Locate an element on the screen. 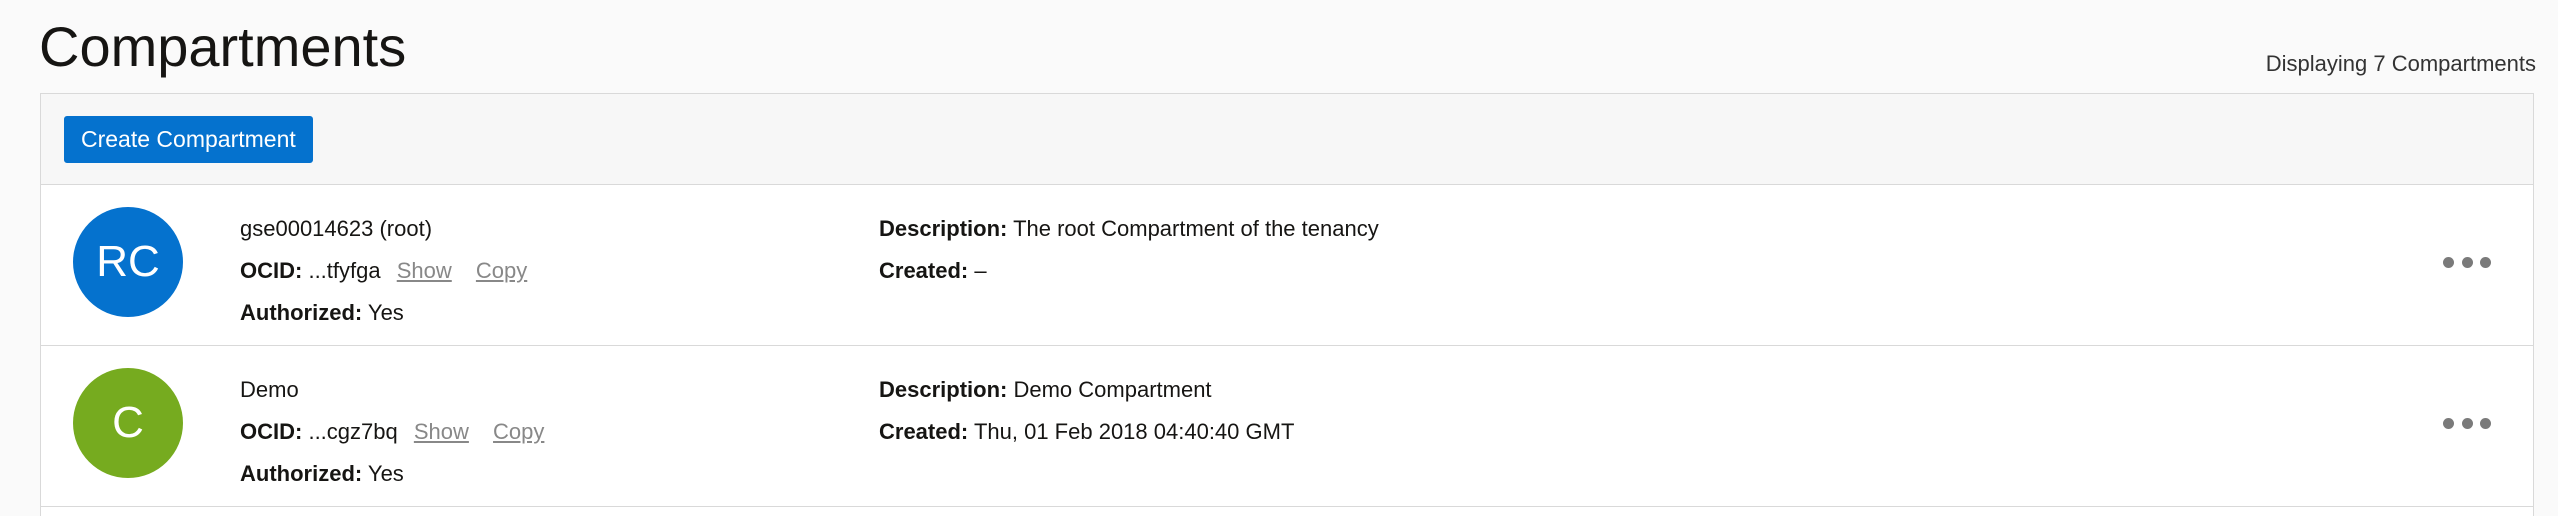  page-title: Compartments is located at coordinates (223, 46).